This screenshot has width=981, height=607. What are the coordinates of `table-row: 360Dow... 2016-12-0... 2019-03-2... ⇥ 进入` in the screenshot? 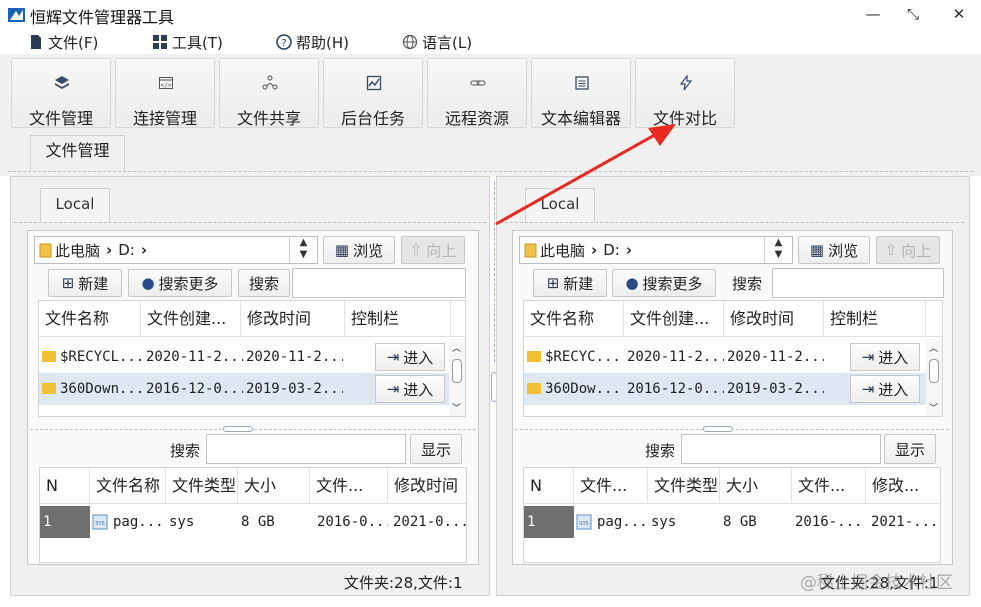 It's located at (726, 389).